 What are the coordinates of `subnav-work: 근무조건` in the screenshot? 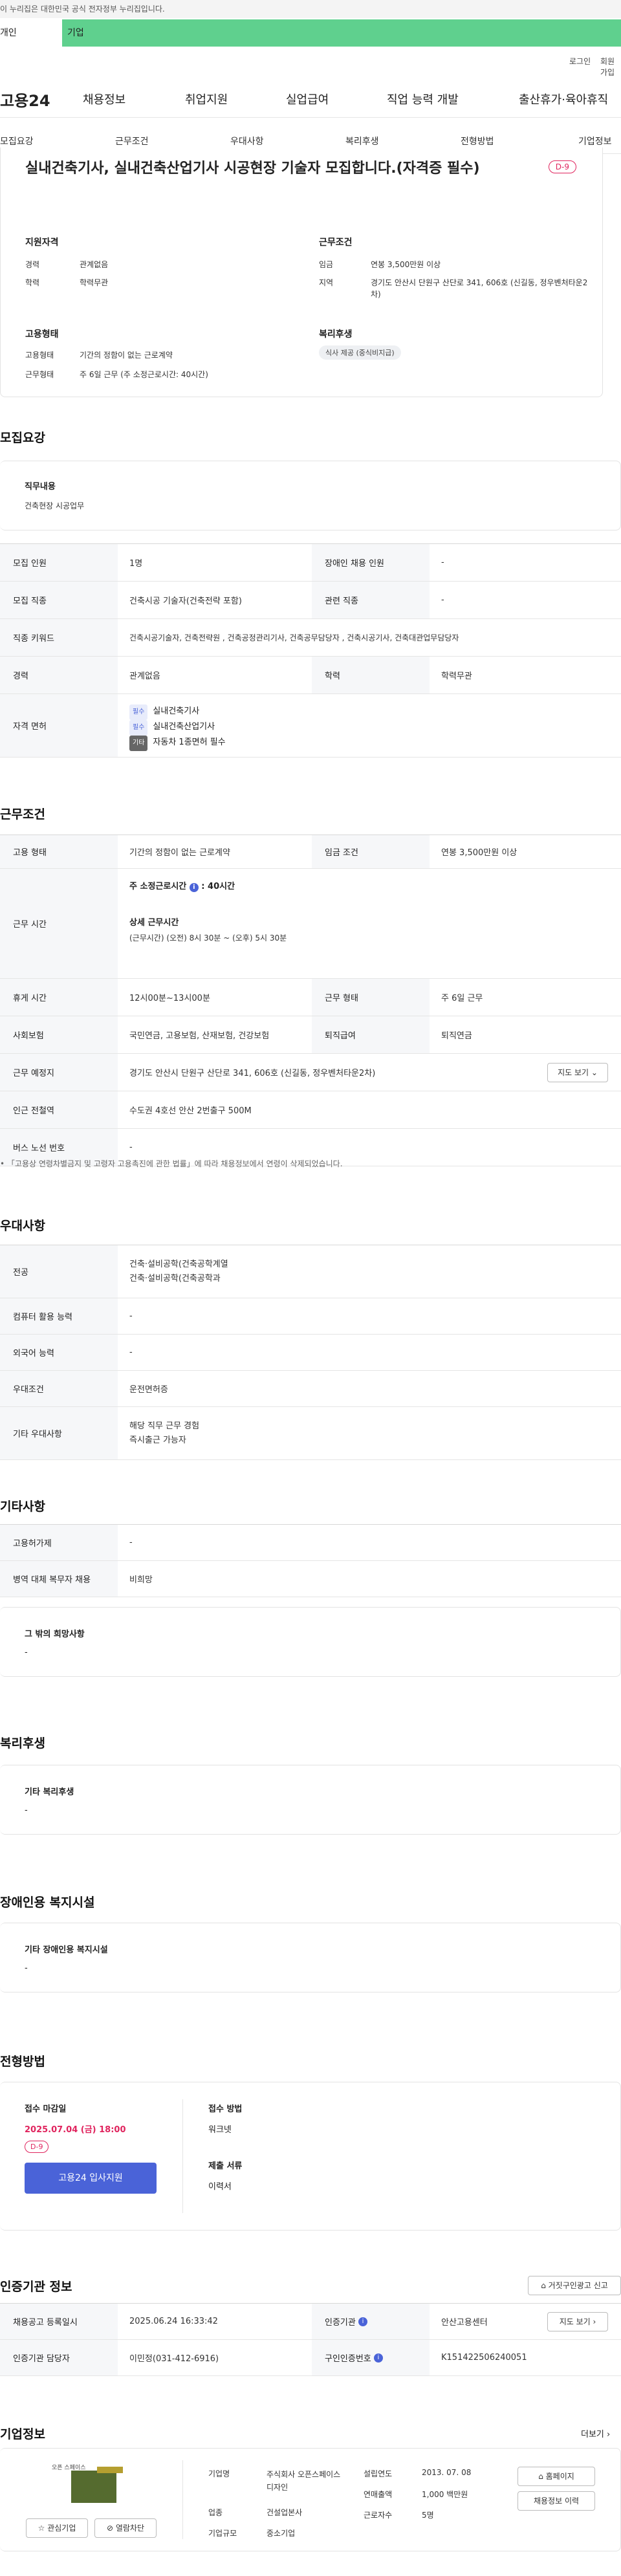 It's located at (132, 141).